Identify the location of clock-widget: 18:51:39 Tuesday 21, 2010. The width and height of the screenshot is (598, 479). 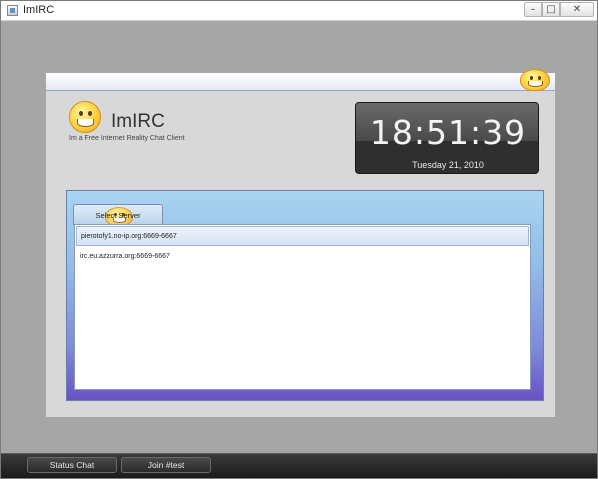
(447, 138).